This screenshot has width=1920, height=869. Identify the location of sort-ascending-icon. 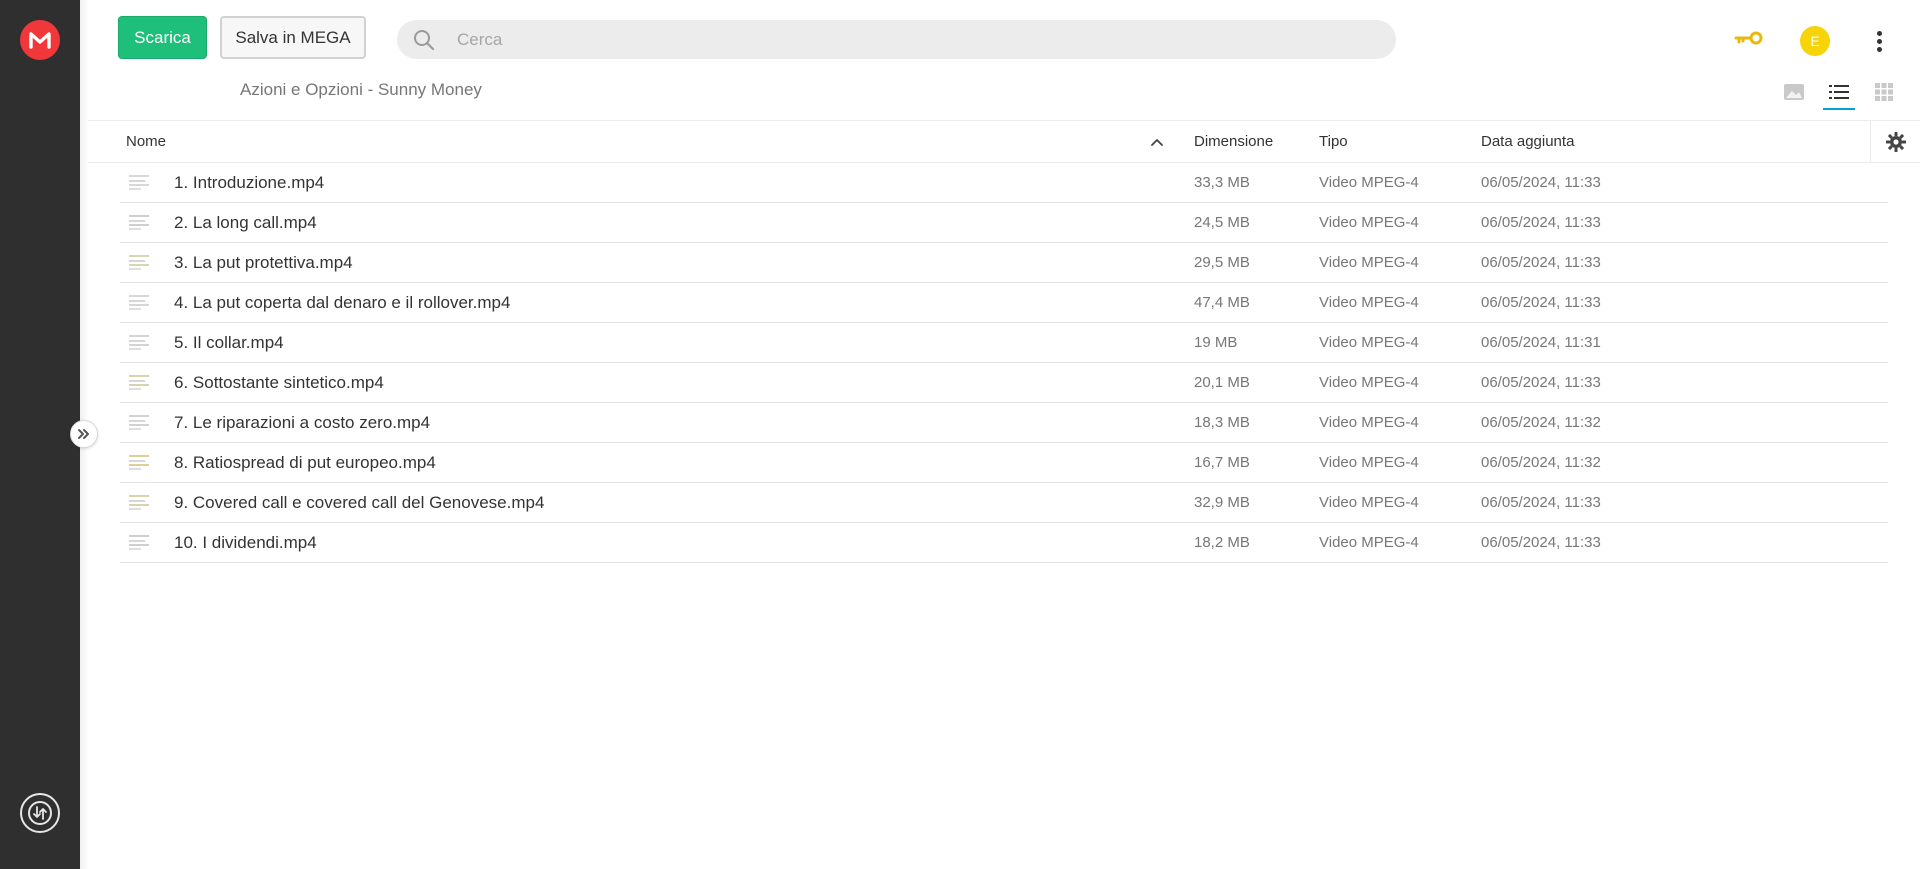
(1157, 142).